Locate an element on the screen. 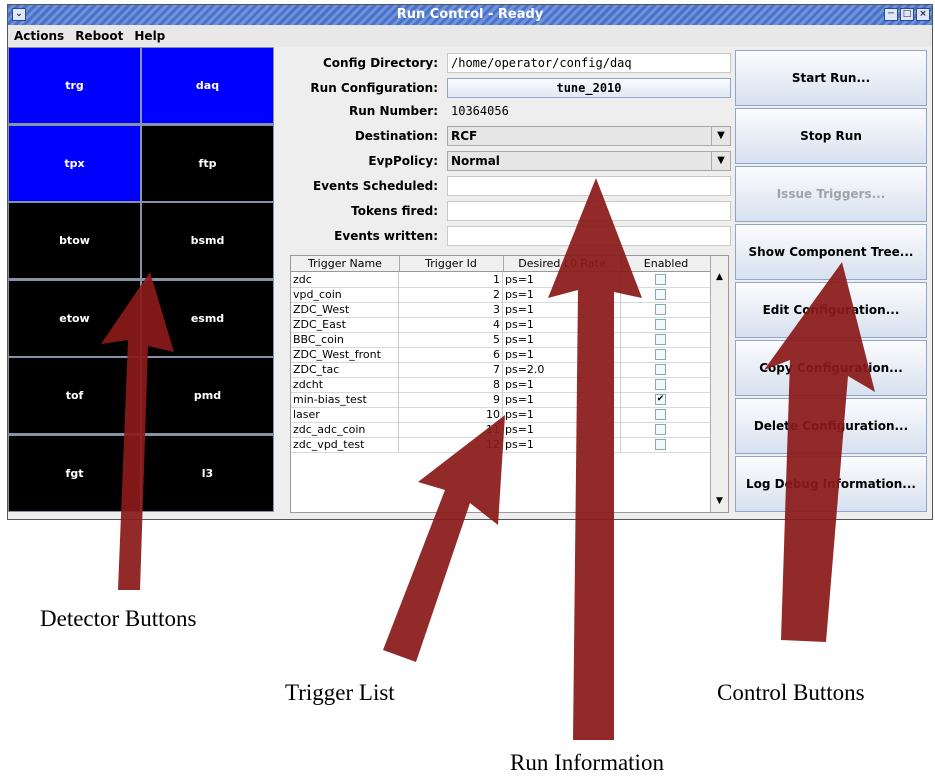 The height and width of the screenshot is (782, 935). caption-run-information: Run Information is located at coordinates (587, 762).